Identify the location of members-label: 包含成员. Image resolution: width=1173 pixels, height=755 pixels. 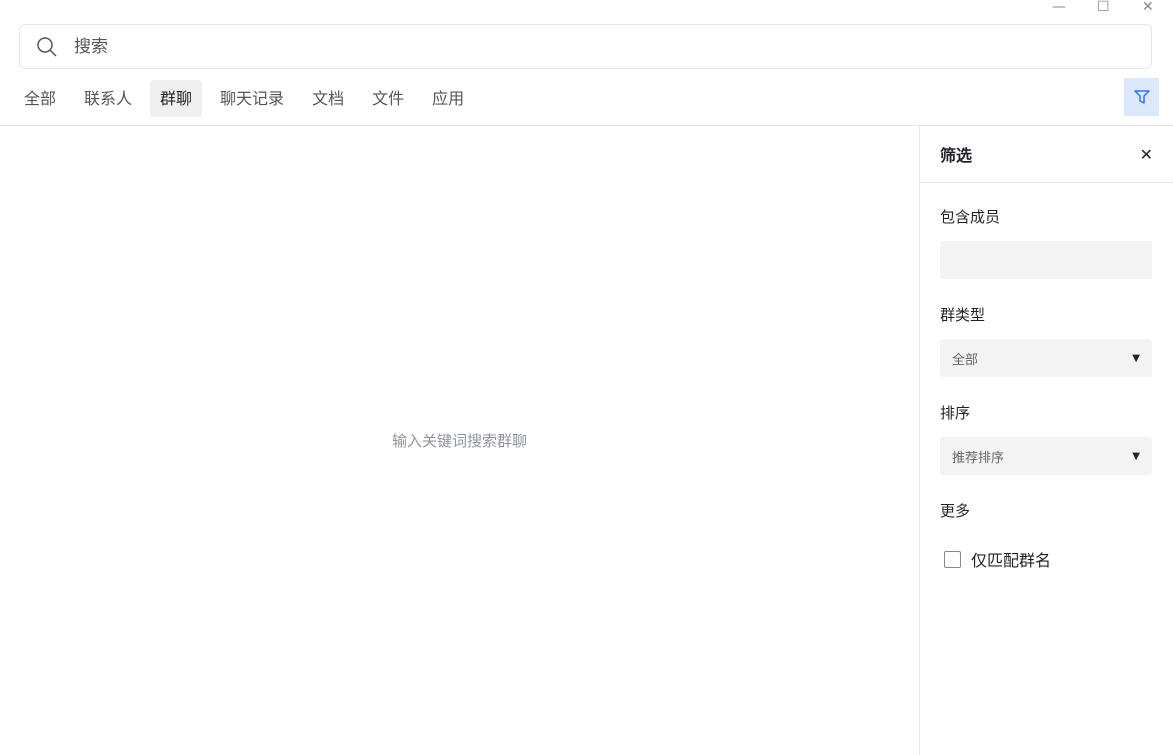
(970, 217).